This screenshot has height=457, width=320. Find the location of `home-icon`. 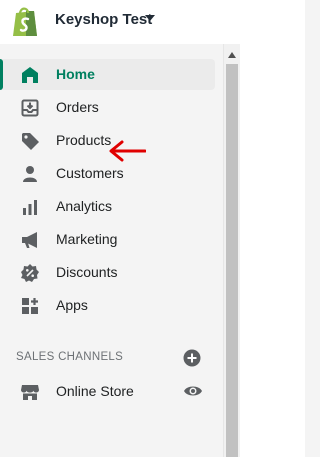

home-icon is located at coordinates (30, 75).